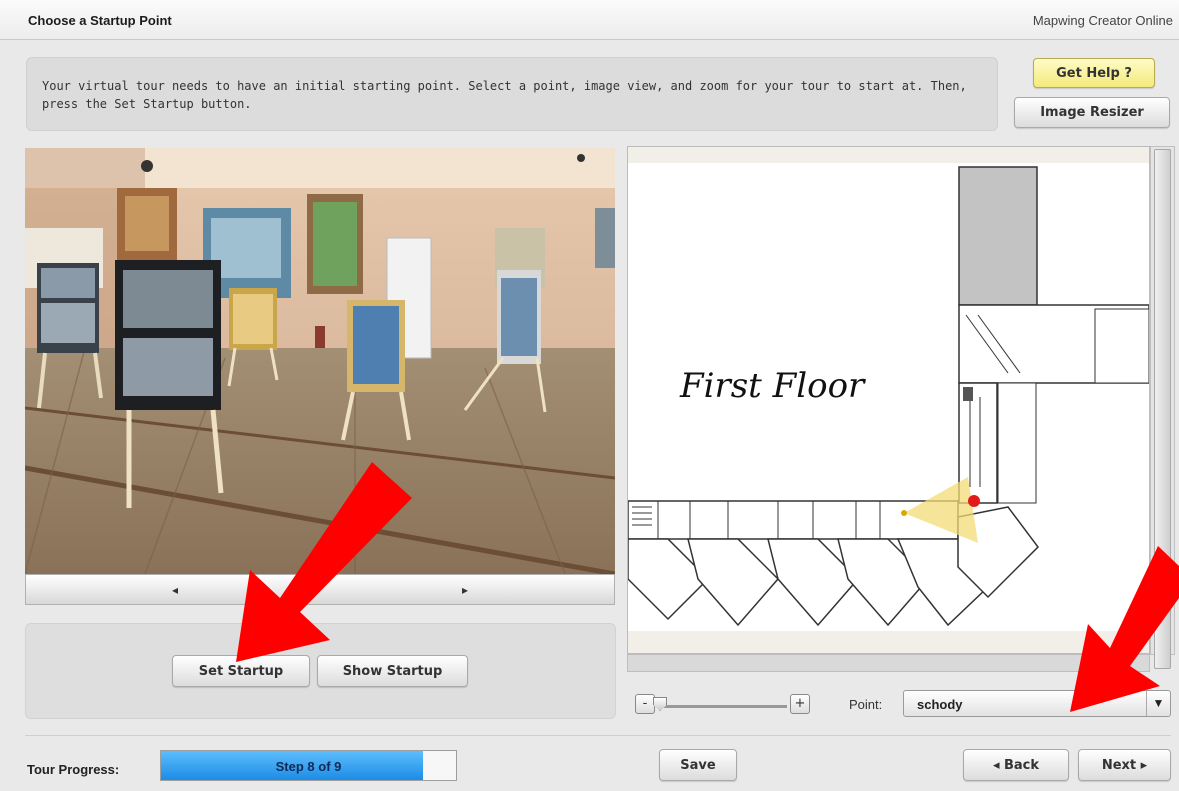 This screenshot has height=791, width=1179. What do you see at coordinates (645, 704) in the screenshot?
I see `zoom-out-button: -` at bounding box center [645, 704].